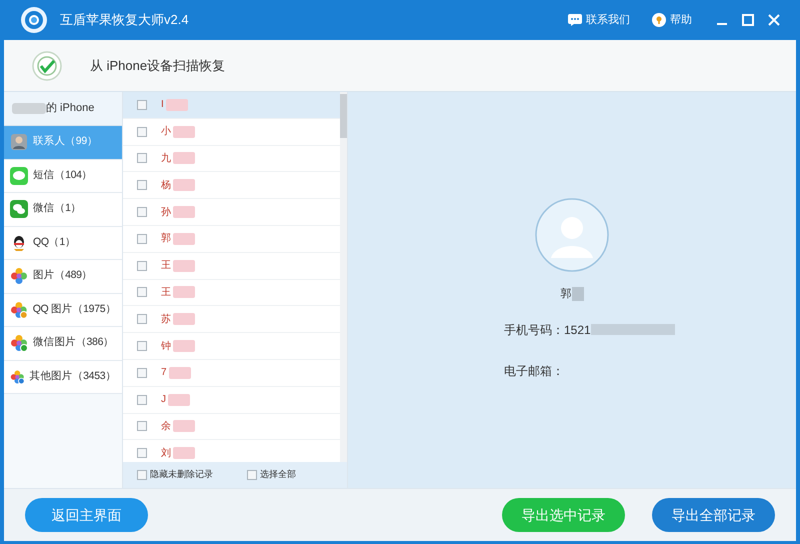 This screenshot has width=800, height=544. Describe the element at coordinates (63, 277) in the screenshot. I see `sidebar-item: 图片（489）` at that location.